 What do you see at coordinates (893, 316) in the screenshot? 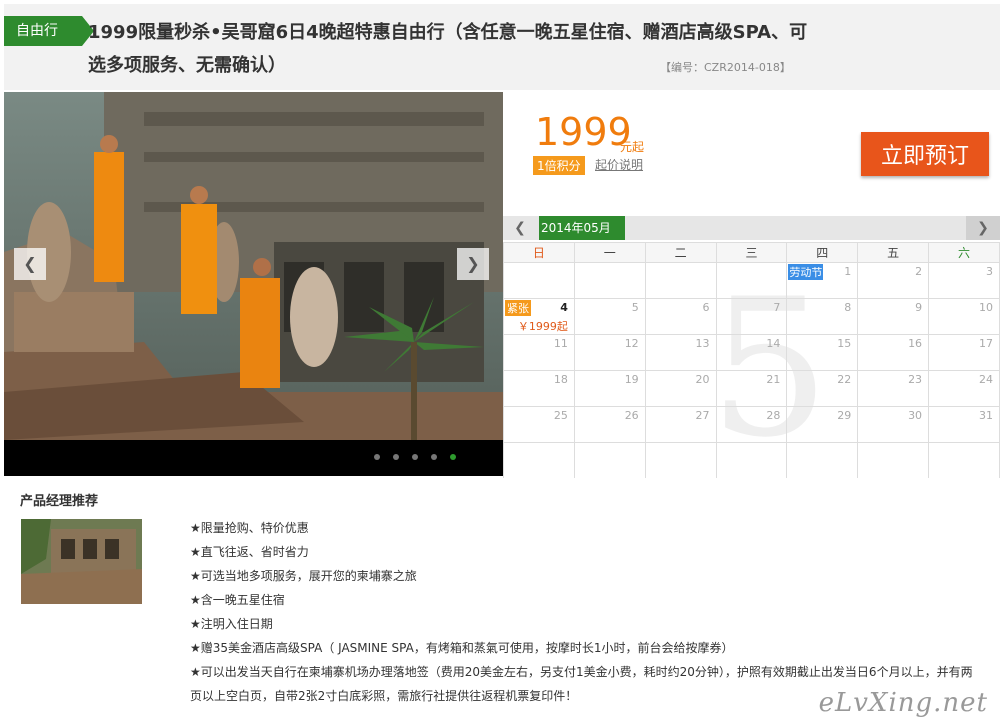
I see `calendar-day: 9` at bounding box center [893, 316].